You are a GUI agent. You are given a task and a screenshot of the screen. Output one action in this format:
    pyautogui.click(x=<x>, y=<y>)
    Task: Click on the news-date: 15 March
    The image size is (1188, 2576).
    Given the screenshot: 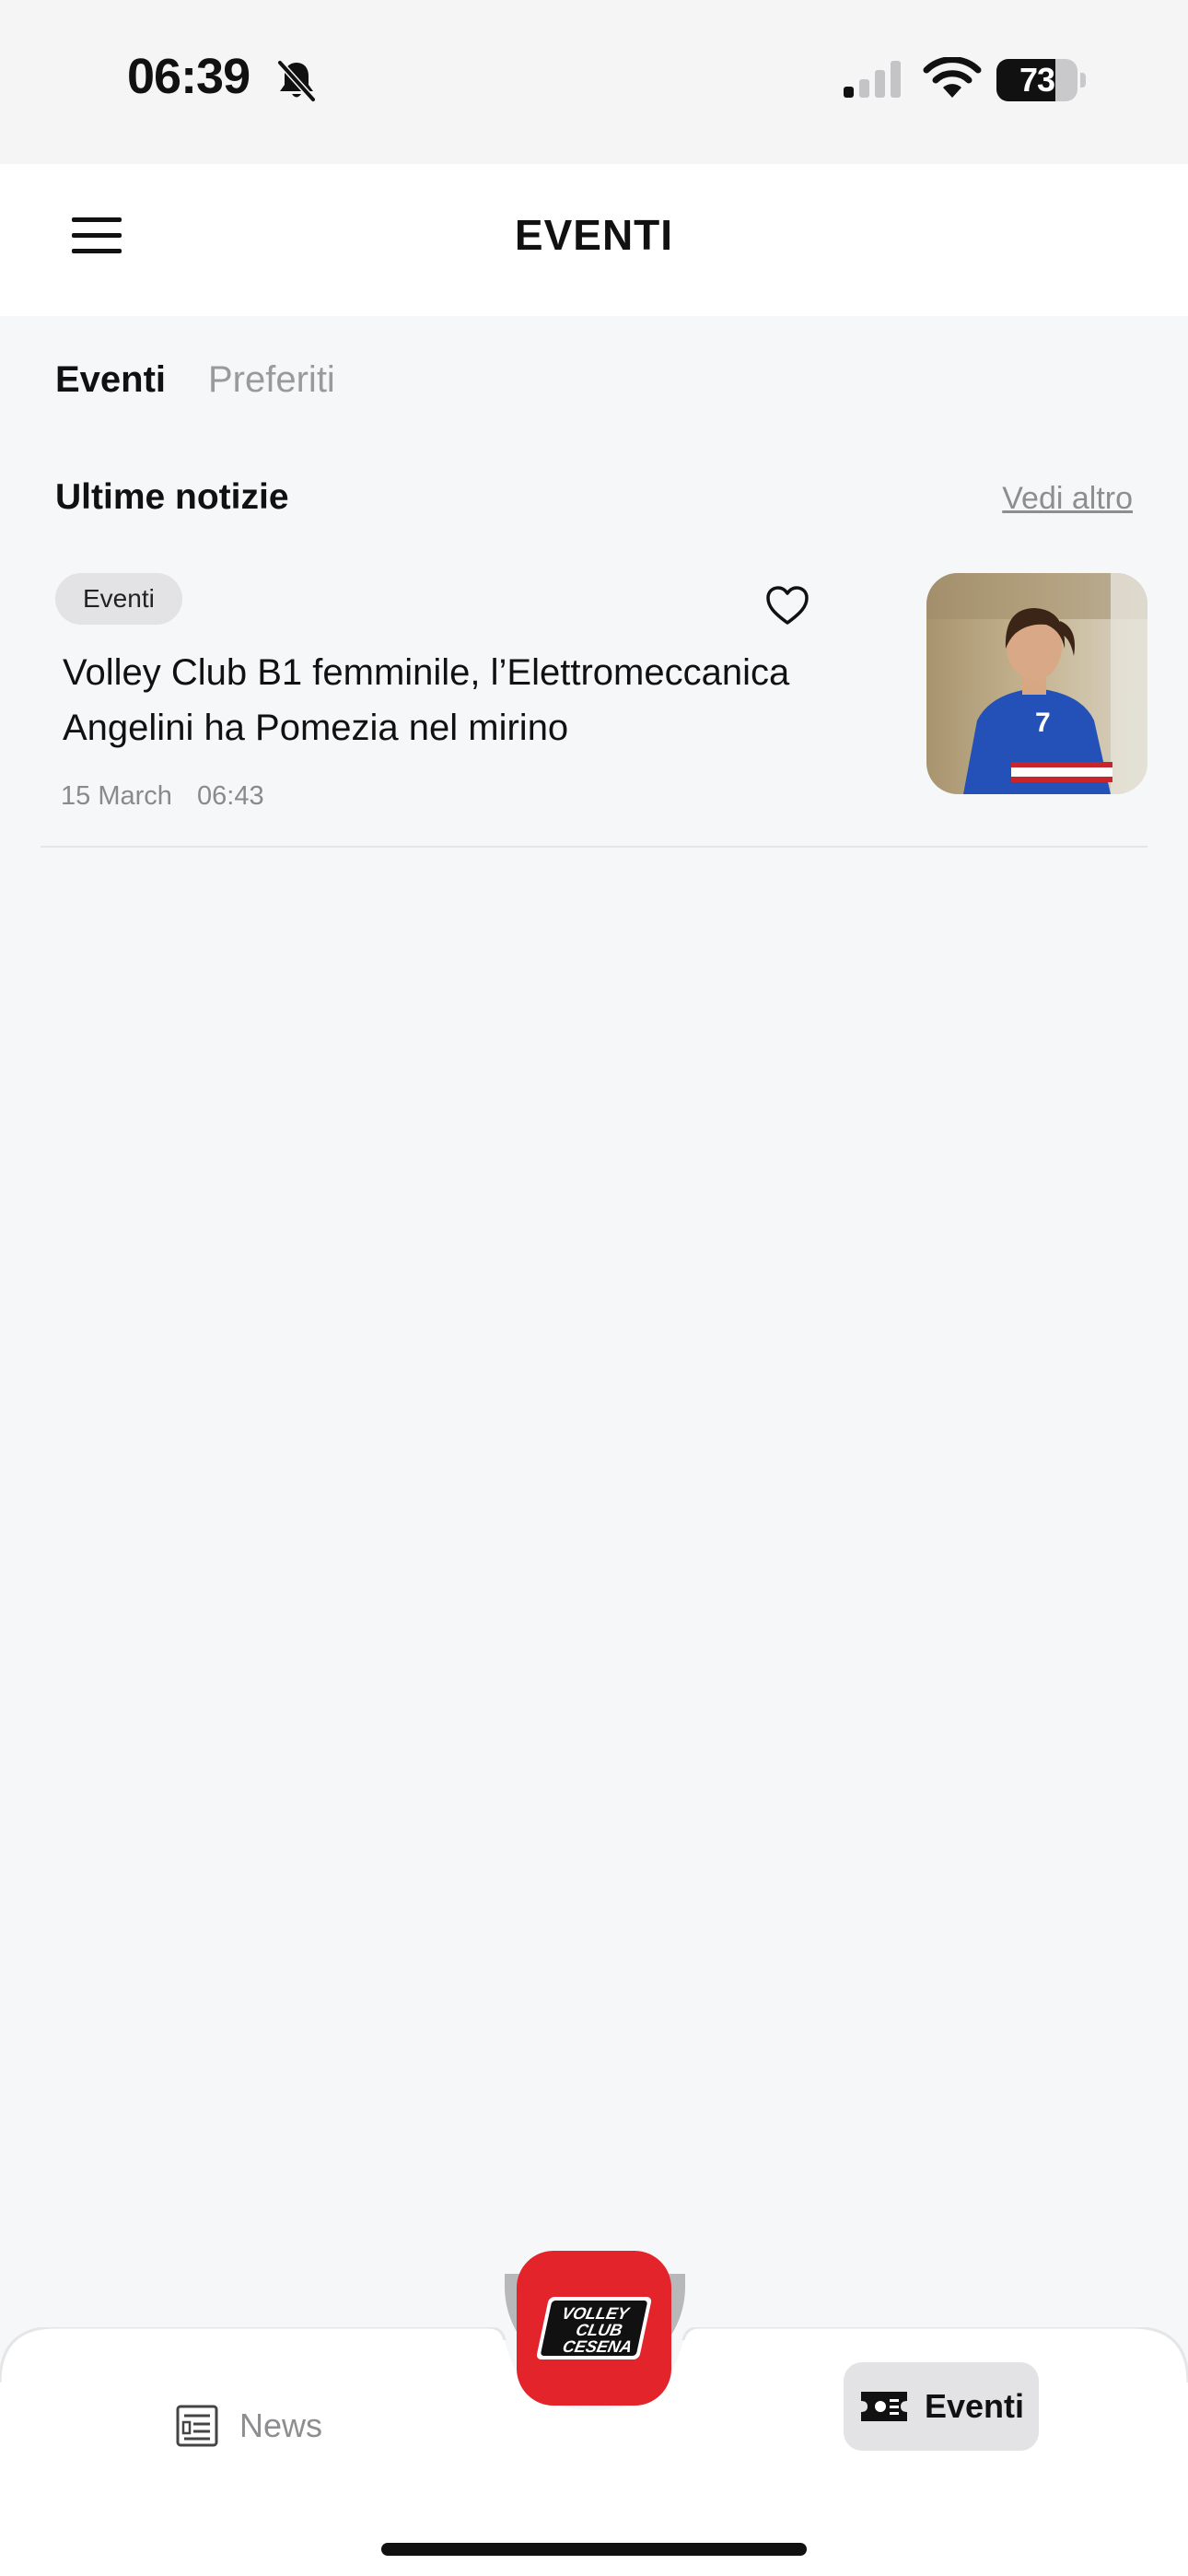 What is the action you would take?
    pyautogui.click(x=116, y=796)
    